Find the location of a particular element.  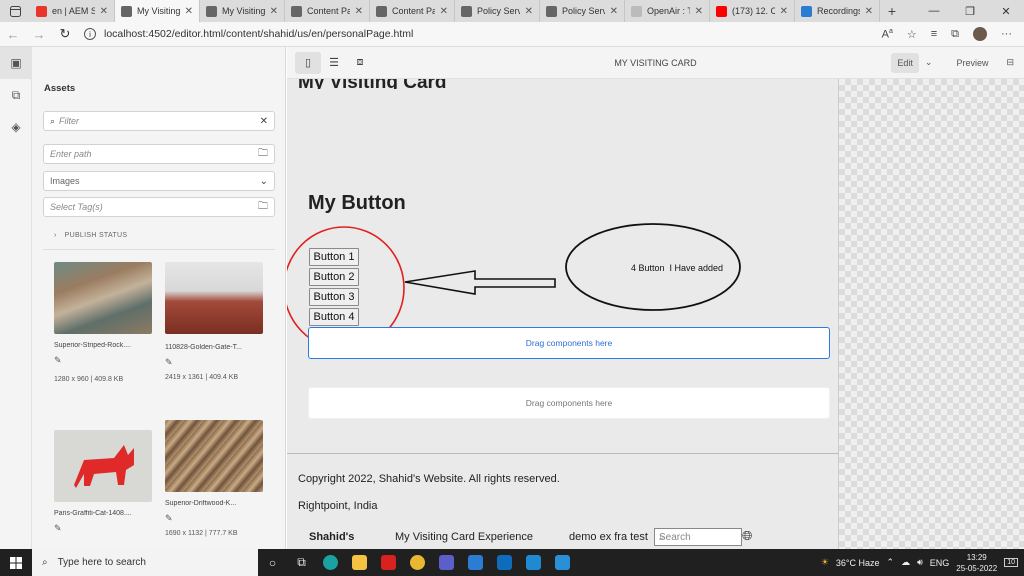

chevron-up-icon: ⌃ is located at coordinates (891, 562).